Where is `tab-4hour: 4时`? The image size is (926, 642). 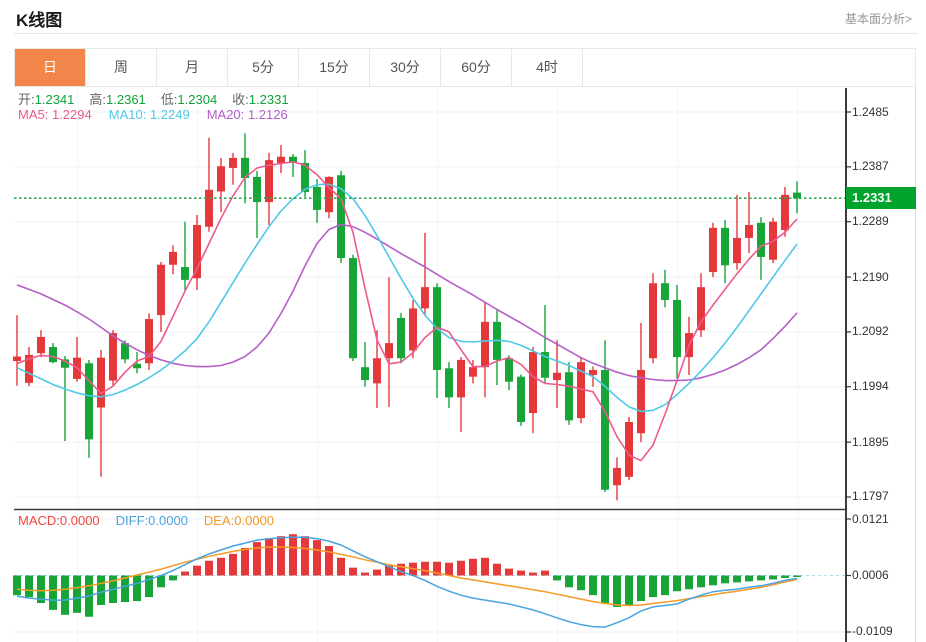 tab-4hour: 4时 is located at coordinates (547, 67).